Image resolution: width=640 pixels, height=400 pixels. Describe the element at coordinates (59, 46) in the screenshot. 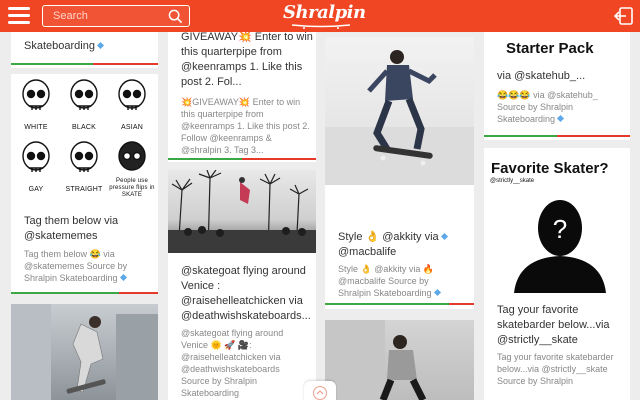

I see `post-title: Skateboarding` at that location.